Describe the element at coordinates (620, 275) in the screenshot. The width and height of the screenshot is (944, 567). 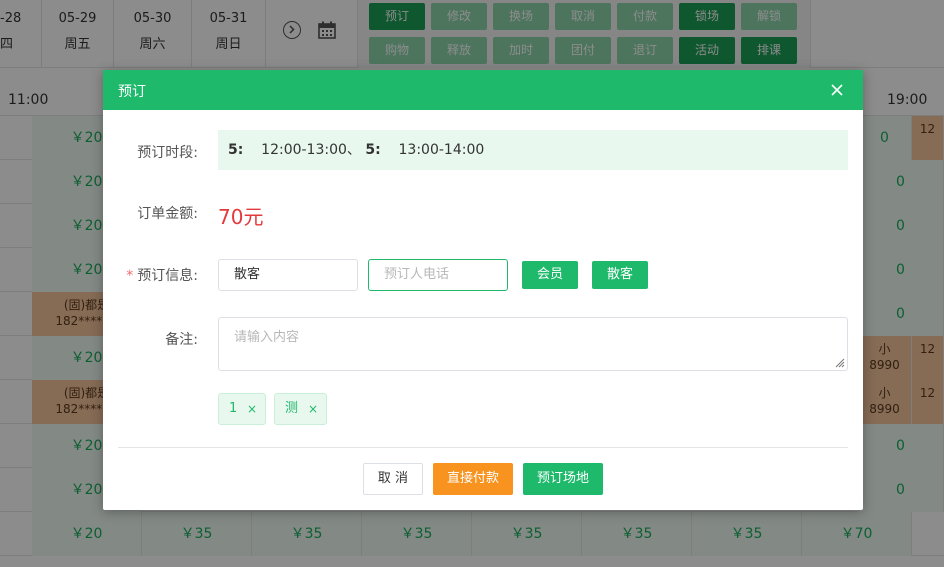
I see `guest-button: 散客` at that location.